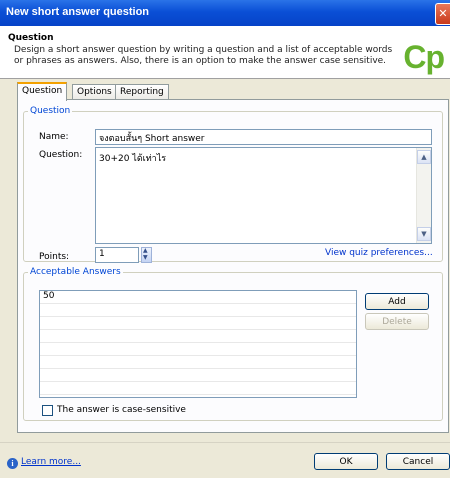 The height and width of the screenshot is (478, 450). I want to click on dialog-footer: i Learn more... OK Cancel, so click(225, 460).